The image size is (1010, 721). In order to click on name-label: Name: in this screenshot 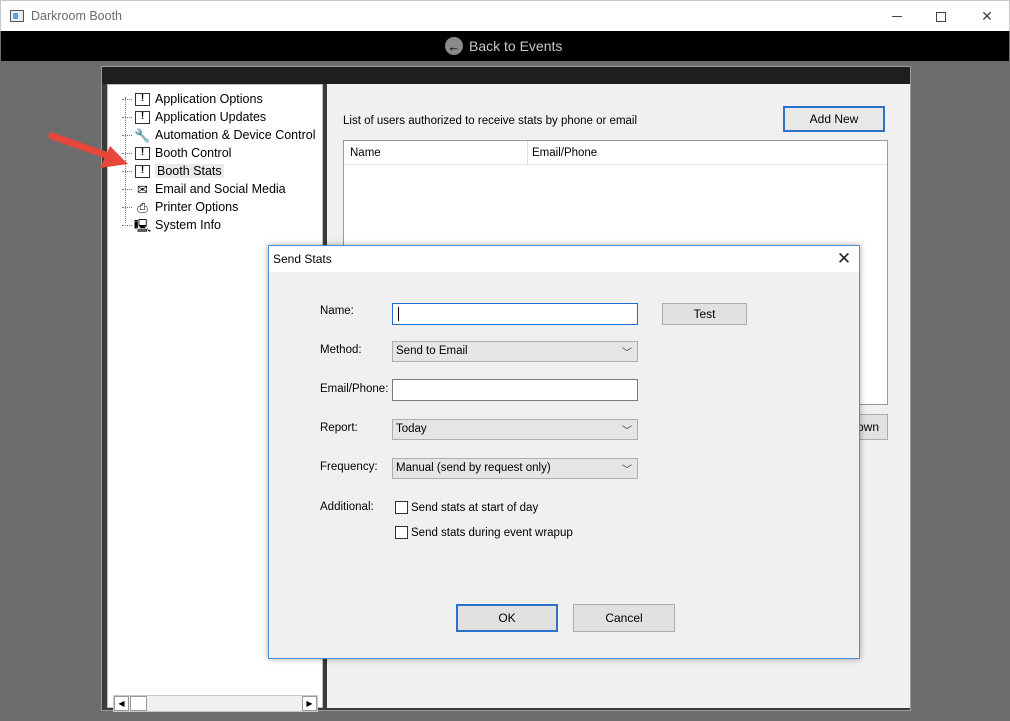, I will do `click(337, 311)`.